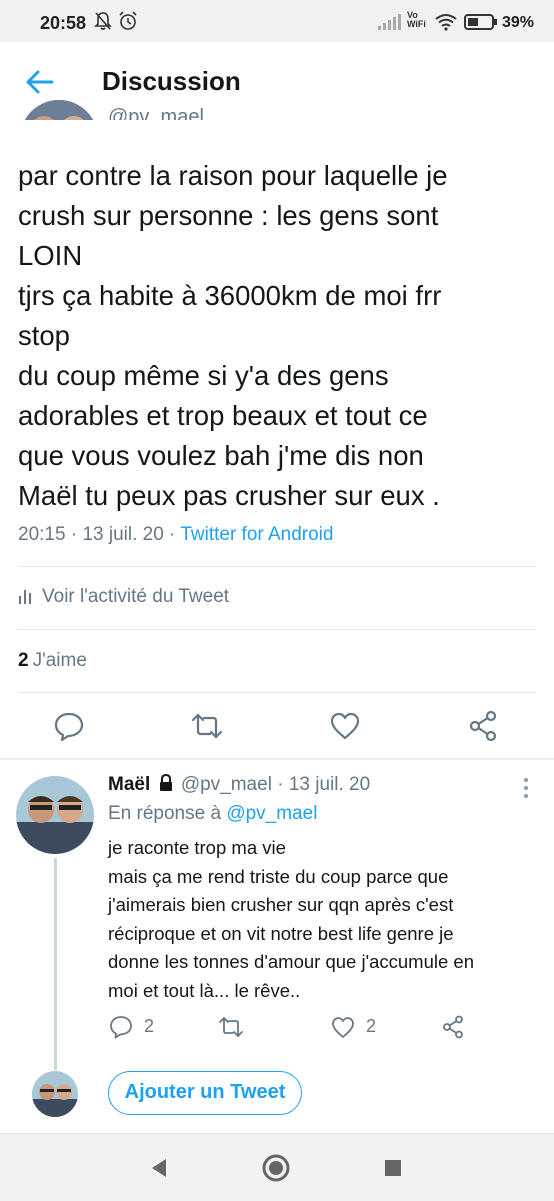 The height and width of the screenshot is (1201, 554). What do you see at coordinates (518, 22) in the screenshot?
I see `battery-percent: 39%` at bounding box center [518, 22].